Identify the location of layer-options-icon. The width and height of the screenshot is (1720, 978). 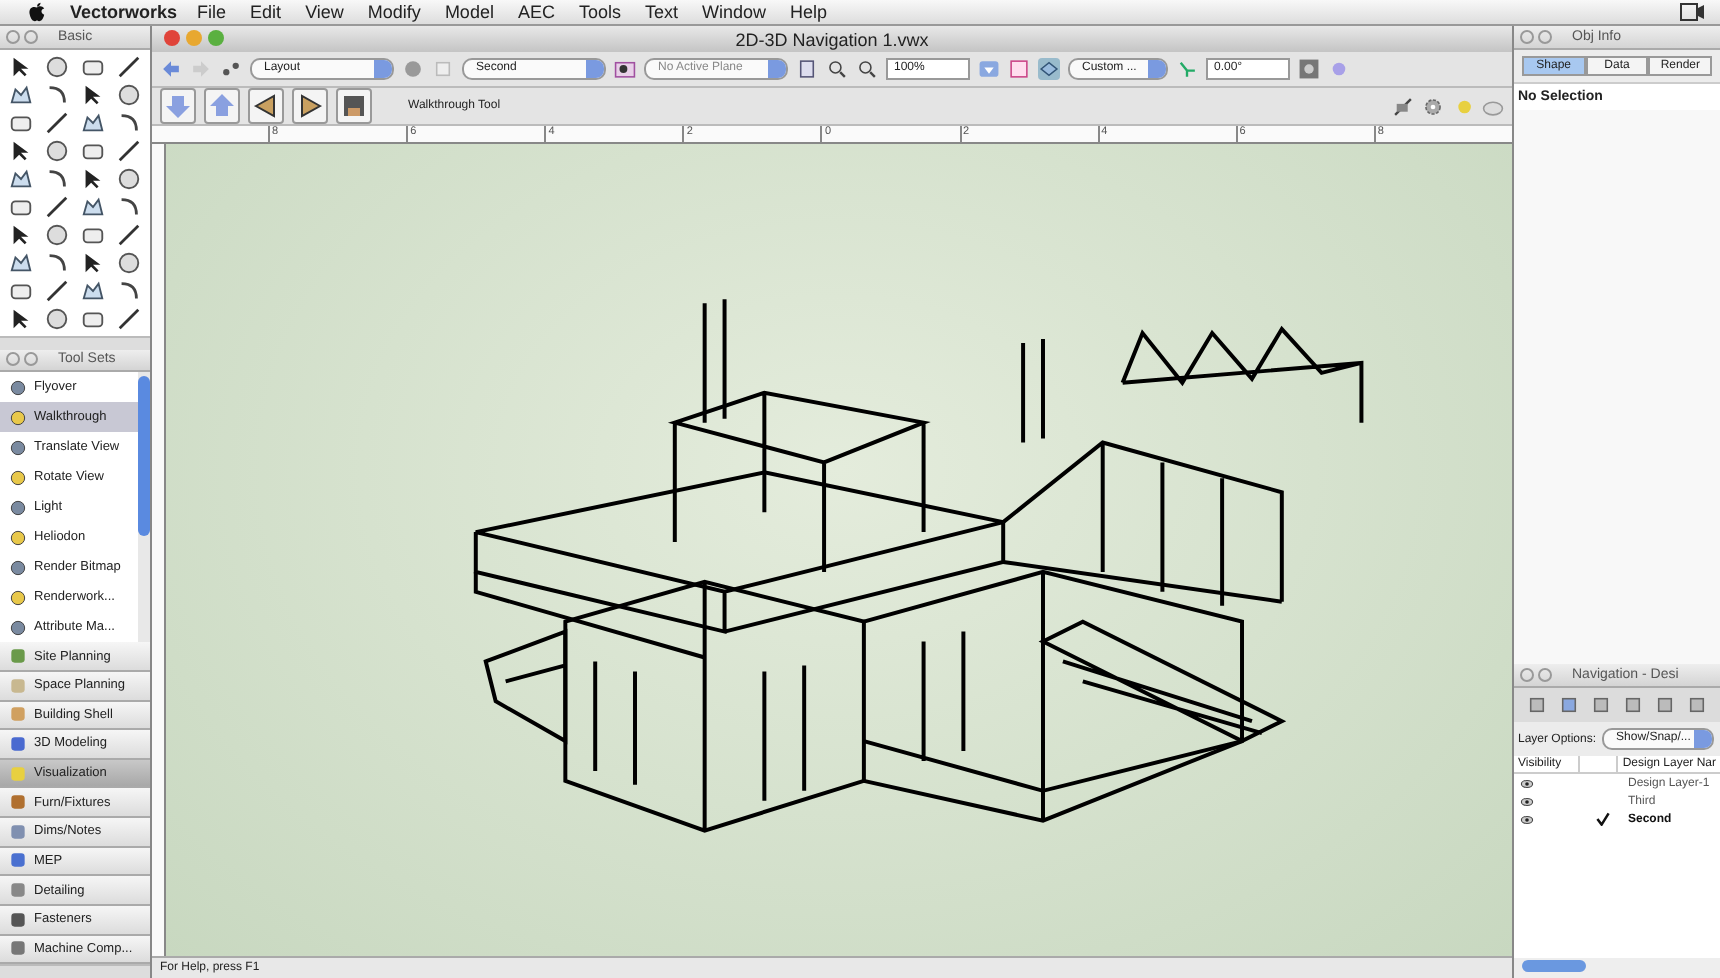
(625, 69).